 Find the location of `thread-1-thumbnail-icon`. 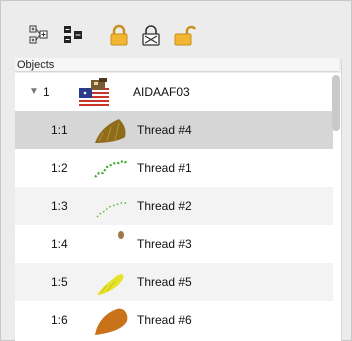

thread-1-thumbnail-icon is located at coordinates (111, 168).